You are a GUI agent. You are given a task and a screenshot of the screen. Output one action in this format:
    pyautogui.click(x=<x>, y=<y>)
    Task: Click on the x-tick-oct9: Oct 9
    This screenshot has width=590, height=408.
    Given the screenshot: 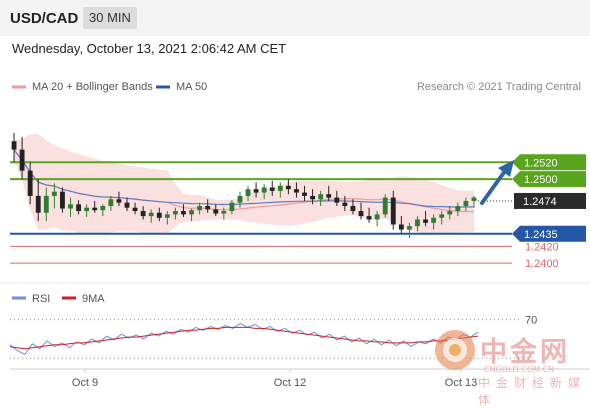 What is the action you would take?
    pyautogui.click(x=85, y=383)
    